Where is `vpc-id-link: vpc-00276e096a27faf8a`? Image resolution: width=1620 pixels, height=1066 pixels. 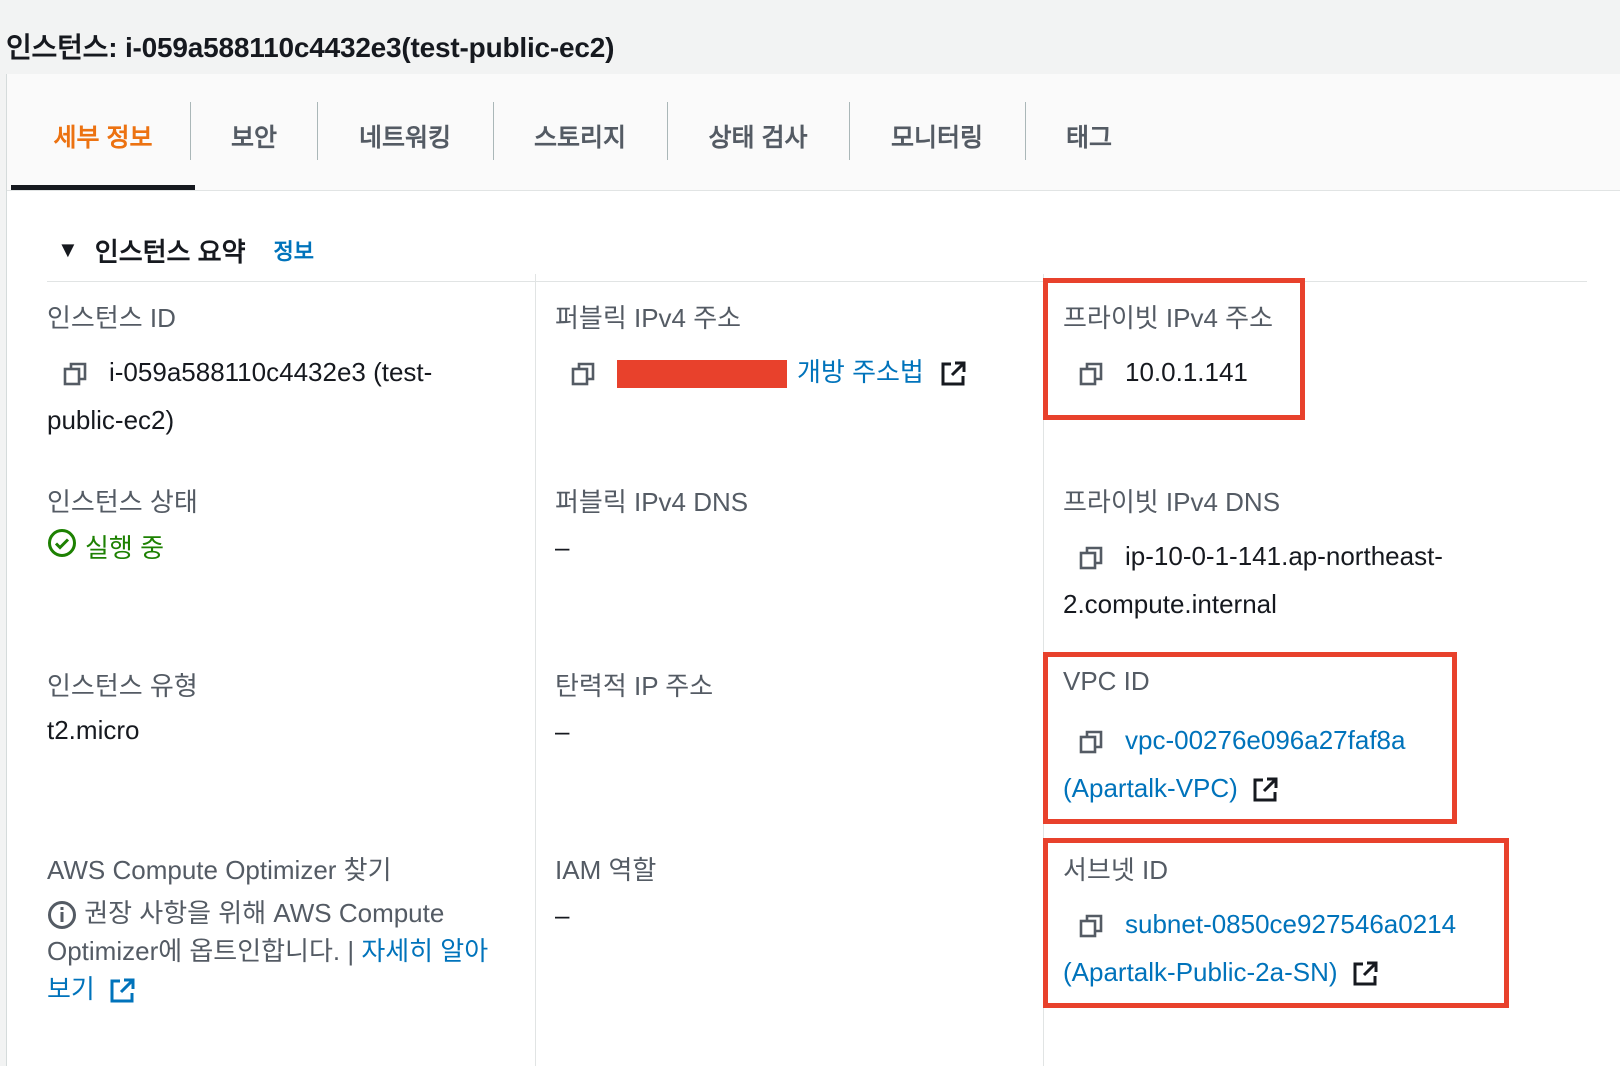 vpc-id-link: vpc-00276e096a27faf8a is located at coordinates (1265, 740).